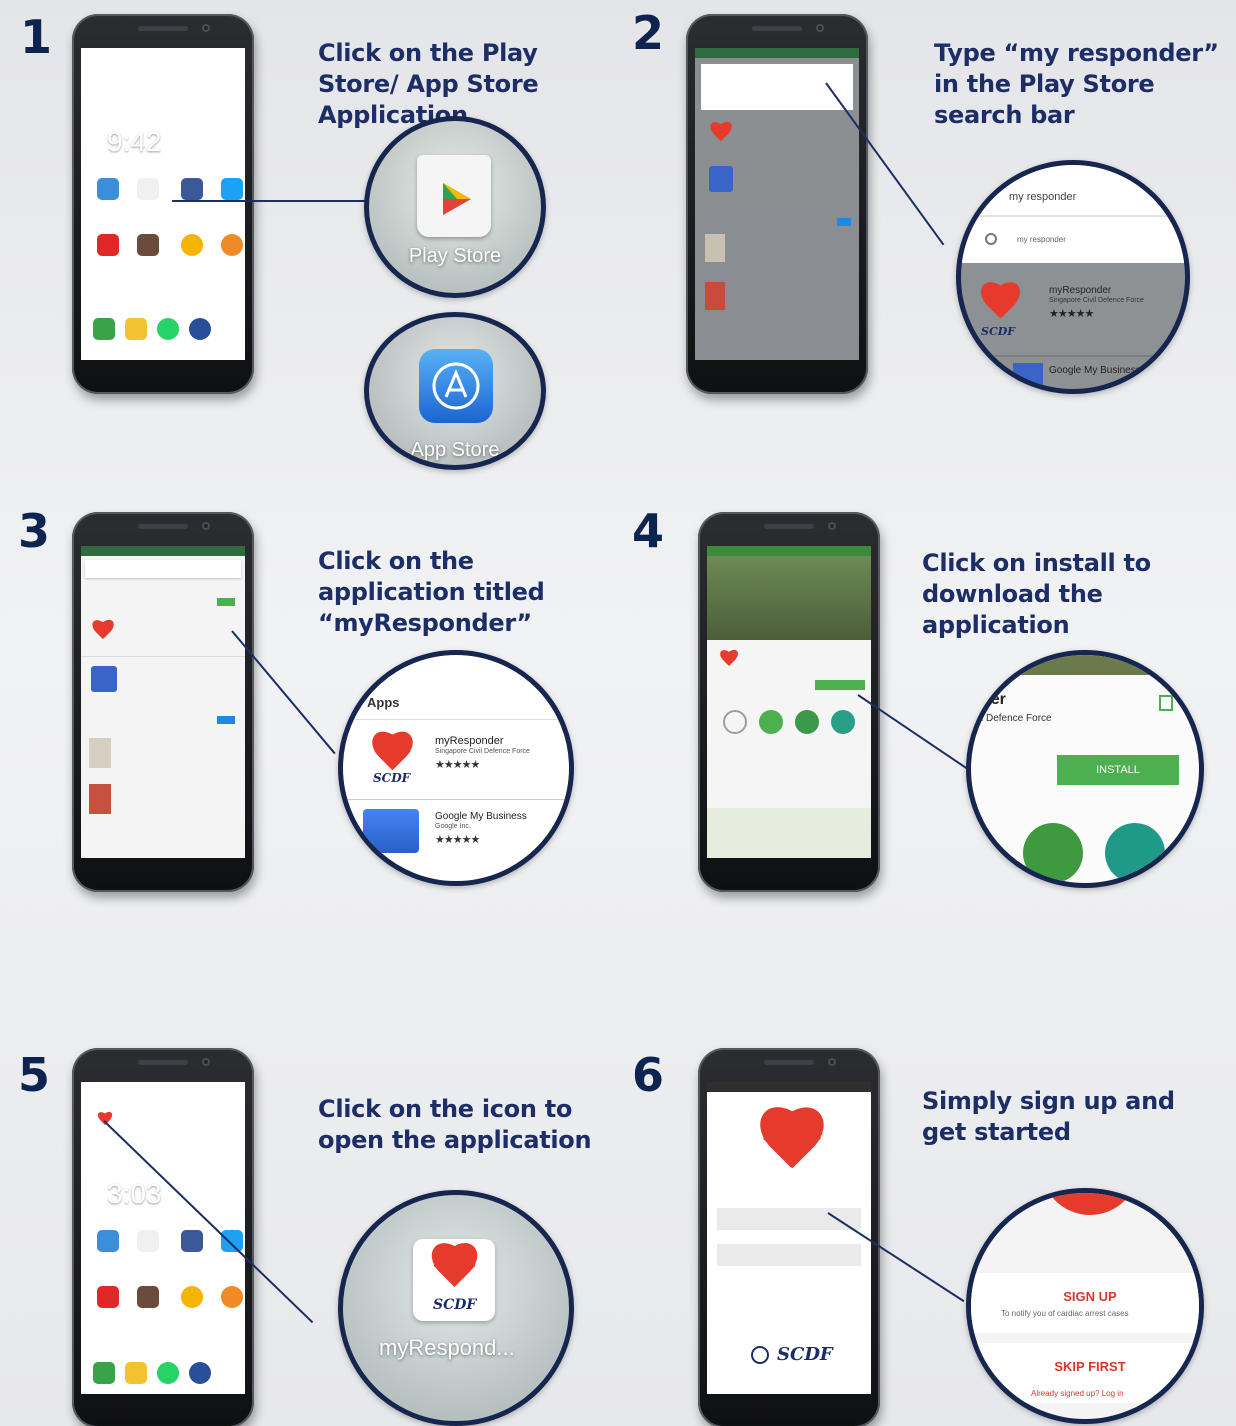  What do you see at coordinates (1048, 1116) in the screenshot?
I see `caption-step-6: Simply sign up and get started` at bounding box center [1048, 1116].